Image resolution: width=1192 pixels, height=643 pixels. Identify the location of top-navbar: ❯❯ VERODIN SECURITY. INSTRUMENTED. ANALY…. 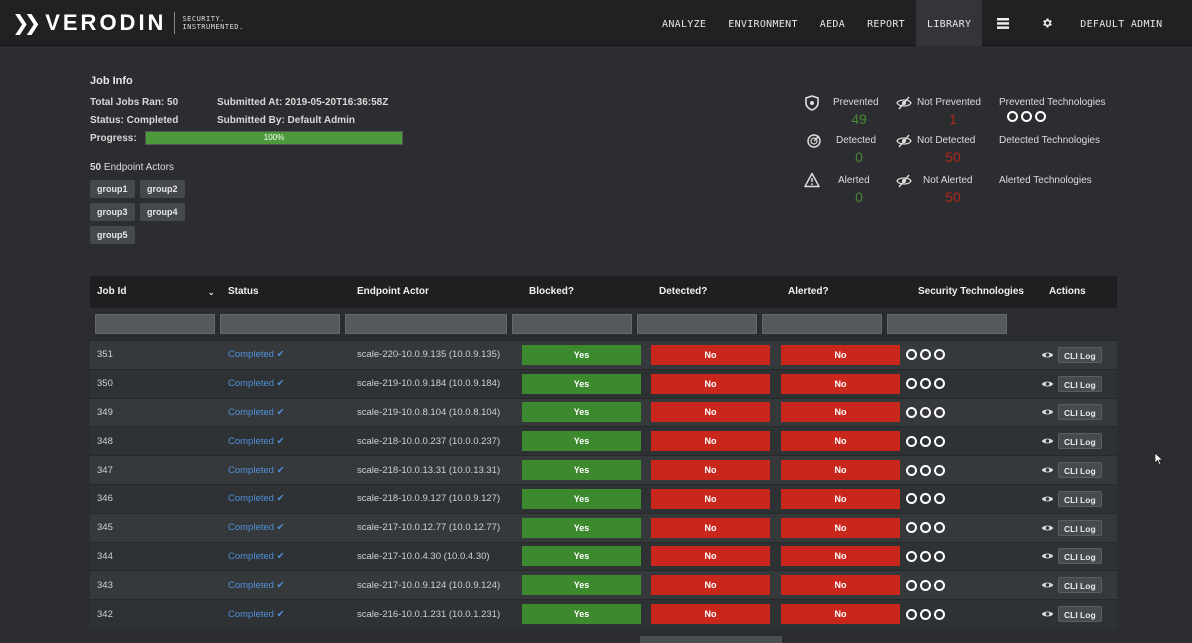
(596, 23).